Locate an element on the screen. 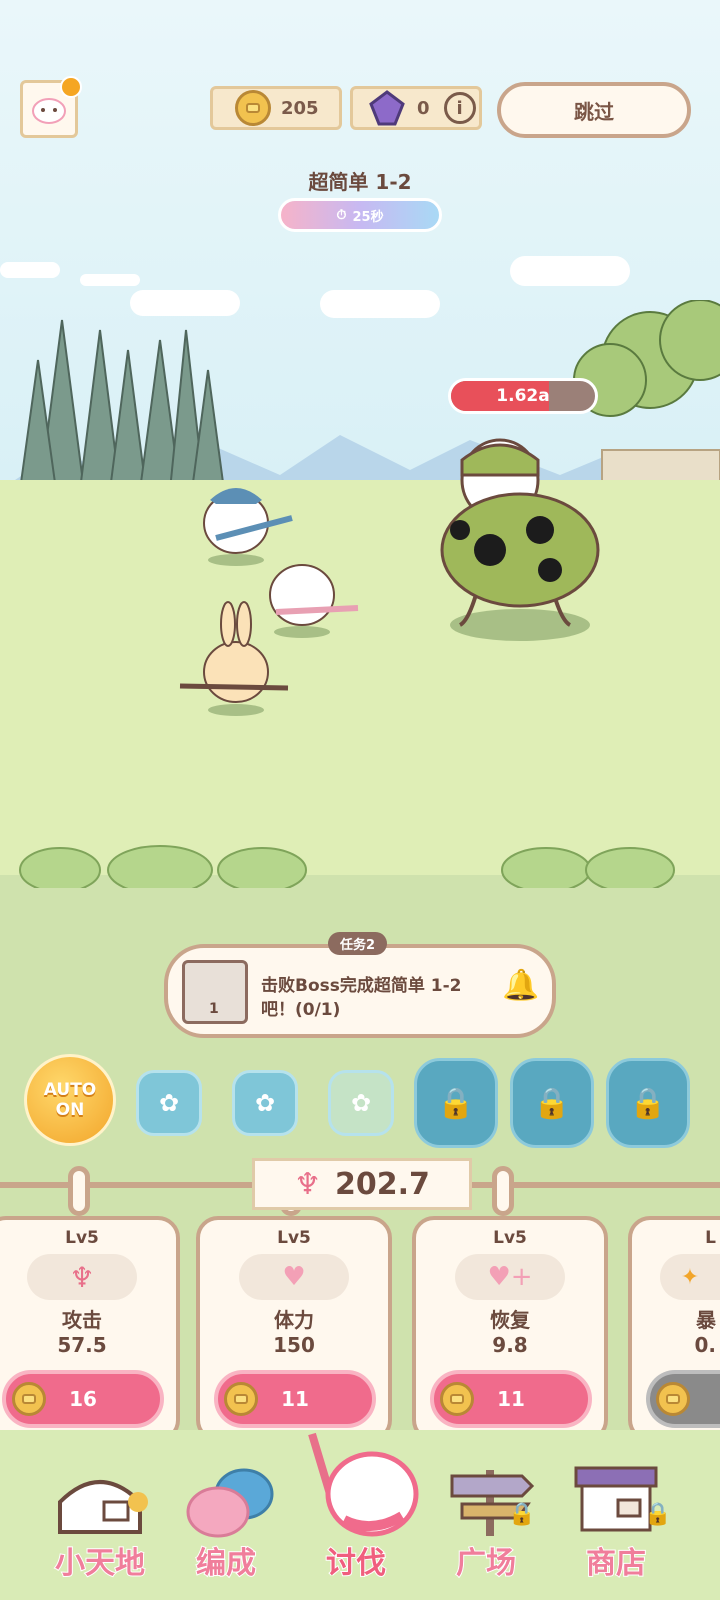 The height and width of the screenshot is (1600, 720). nav-item-battle: 讨伐 is located at coordinates (356, 1508).